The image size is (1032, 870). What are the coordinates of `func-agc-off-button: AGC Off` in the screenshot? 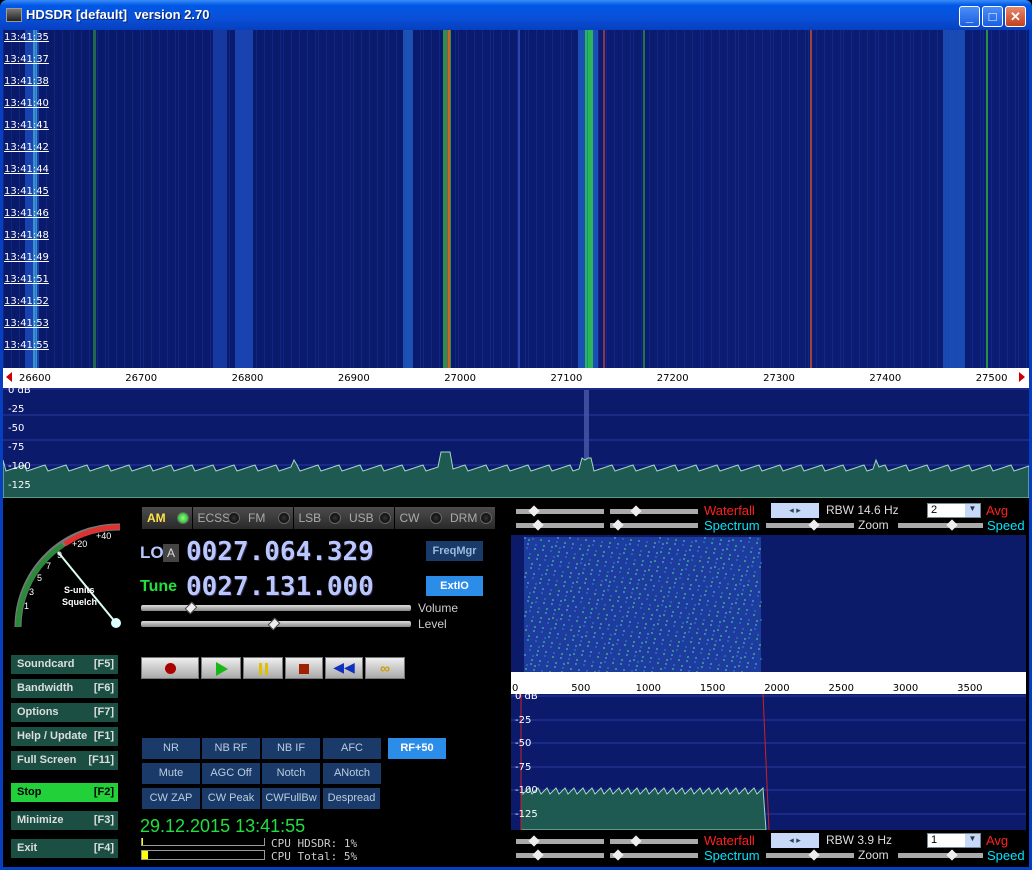 It's located at (231, 773).